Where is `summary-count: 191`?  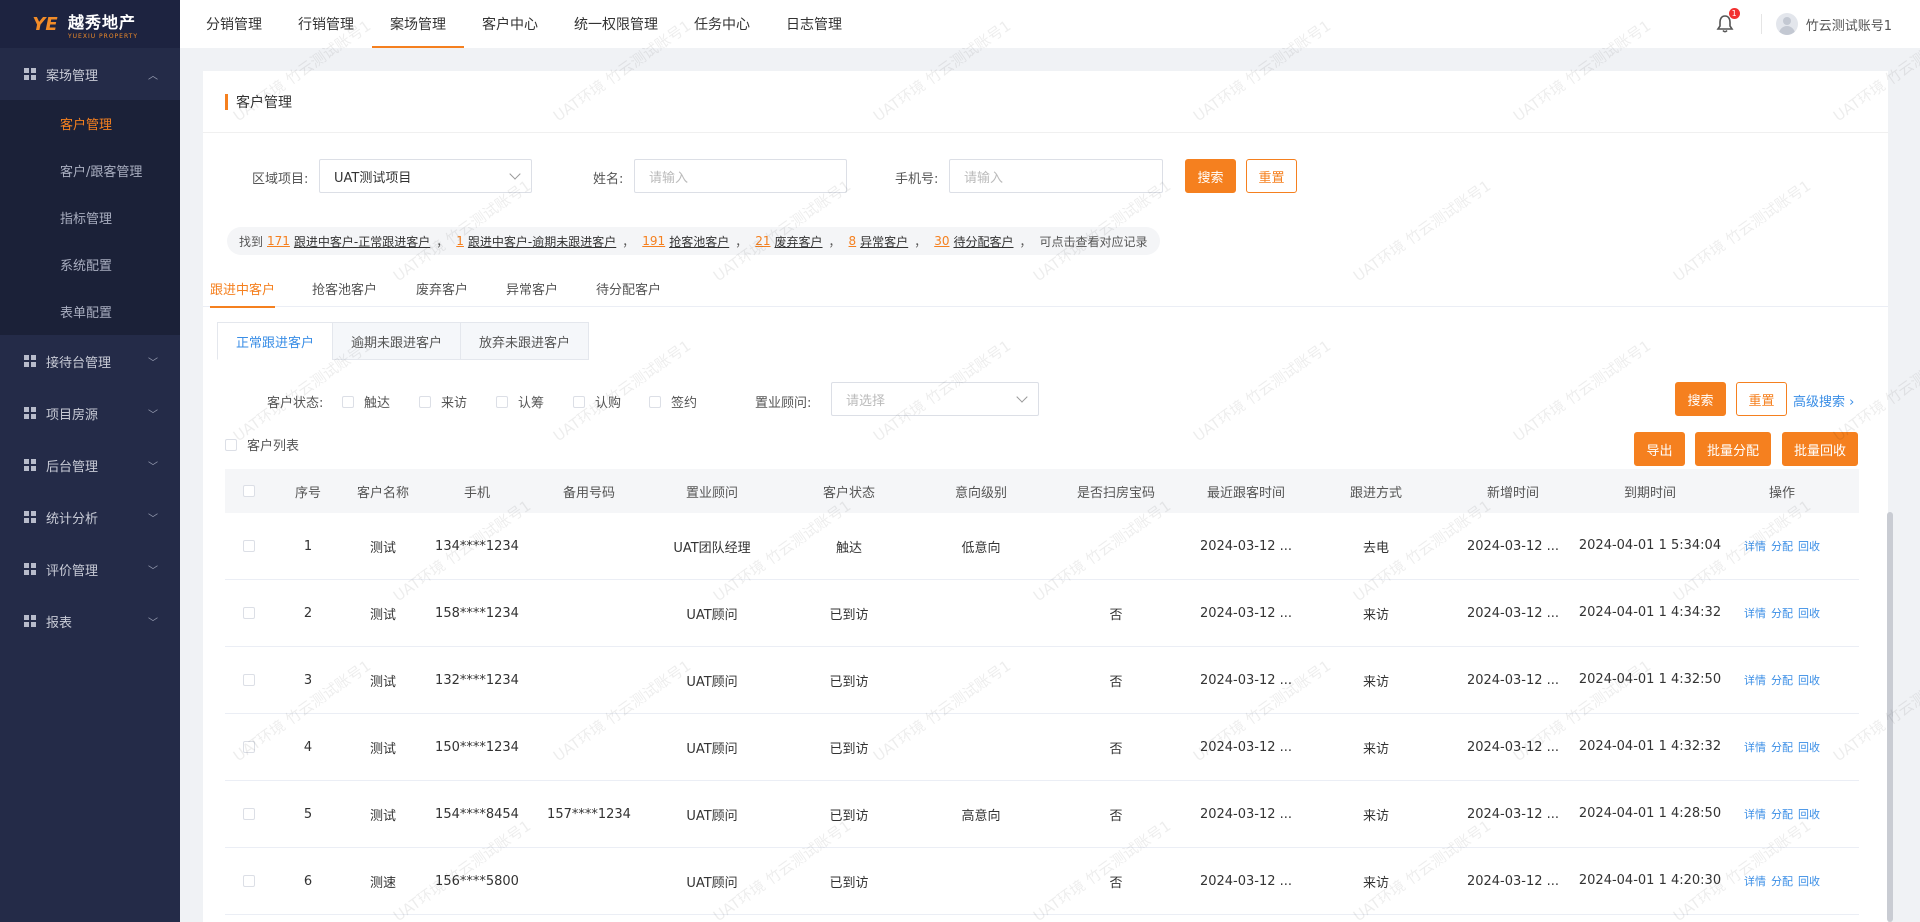
summary-count: 191 is located at coordinates (653, 241).